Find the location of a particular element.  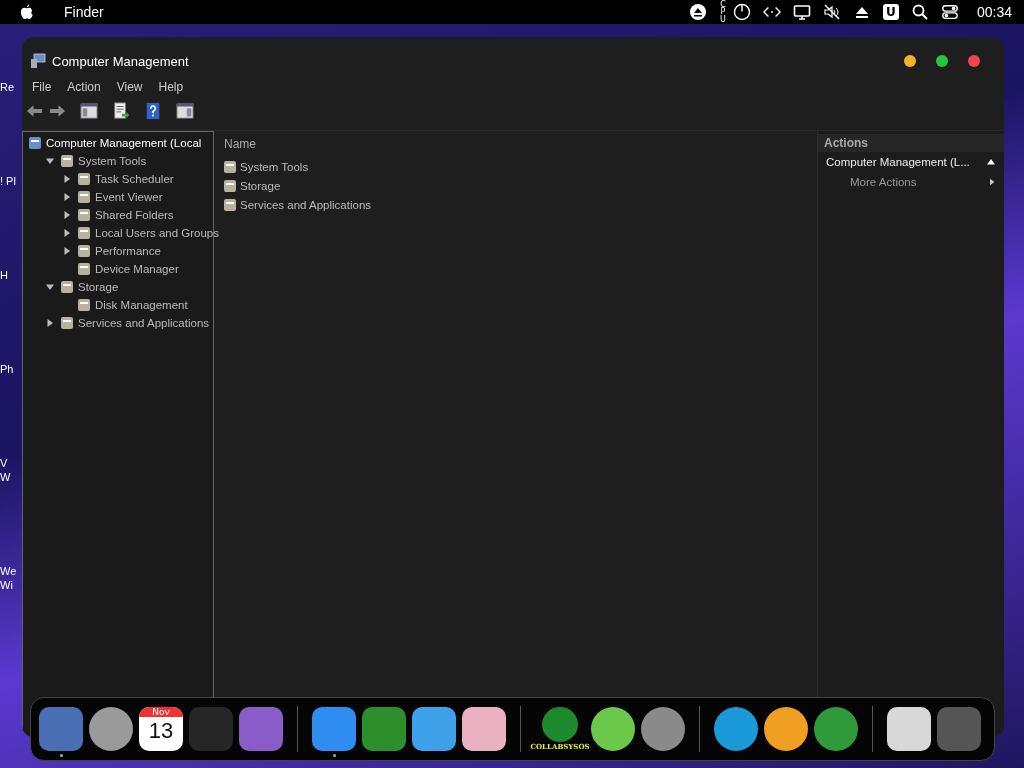

close-button is located at coordinates (974, 61).